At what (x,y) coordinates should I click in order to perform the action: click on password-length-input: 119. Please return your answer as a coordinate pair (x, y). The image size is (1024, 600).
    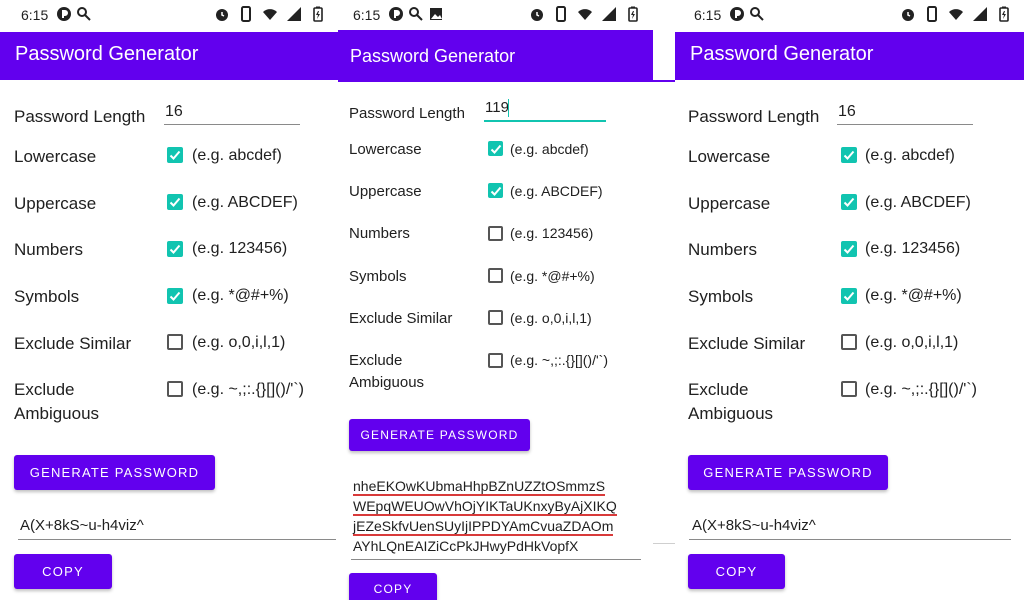
    Looking at the image, I should click on (497, 107).